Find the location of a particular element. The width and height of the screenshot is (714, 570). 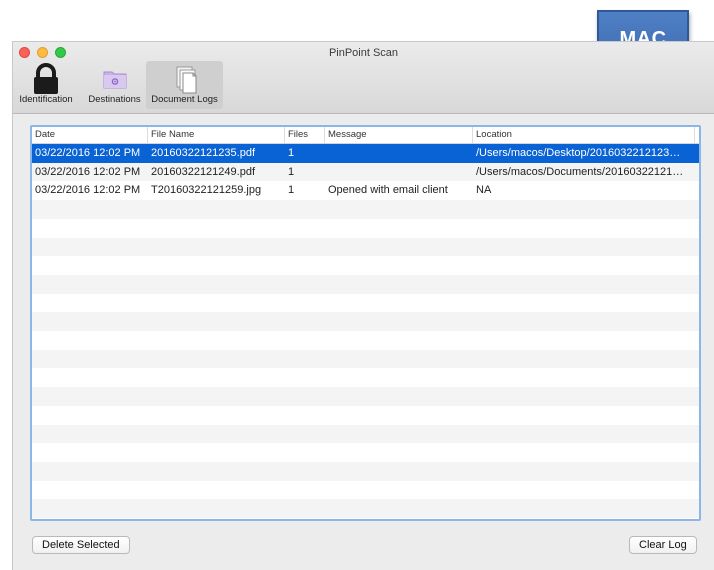

column-header-files: Files is located at coordinates (305, 135).